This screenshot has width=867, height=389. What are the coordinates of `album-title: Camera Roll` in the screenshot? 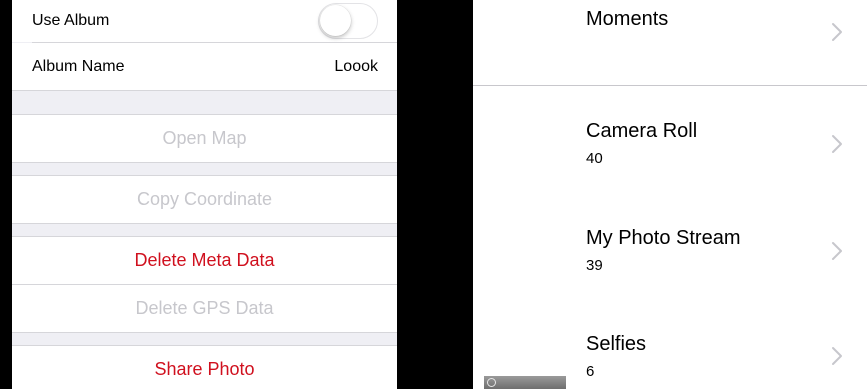 It's located at (642, 131).